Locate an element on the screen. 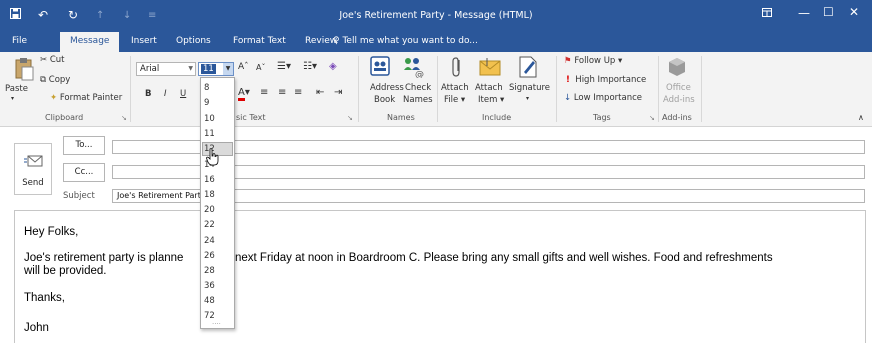 The image size is (872, 343). group-label-tags: Tags is located at coordinates (602, 117).